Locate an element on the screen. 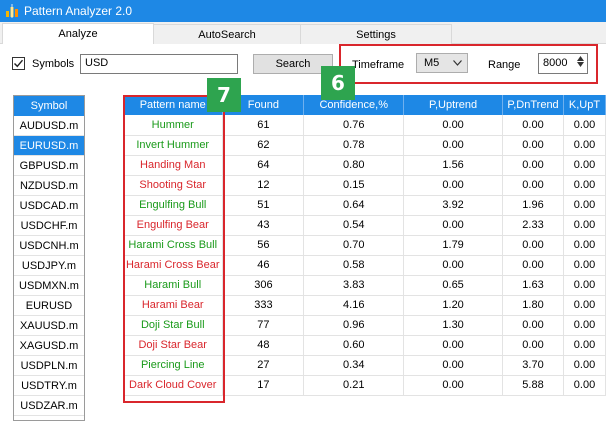  found-cell: 48 is located at coordinates (263, 345).